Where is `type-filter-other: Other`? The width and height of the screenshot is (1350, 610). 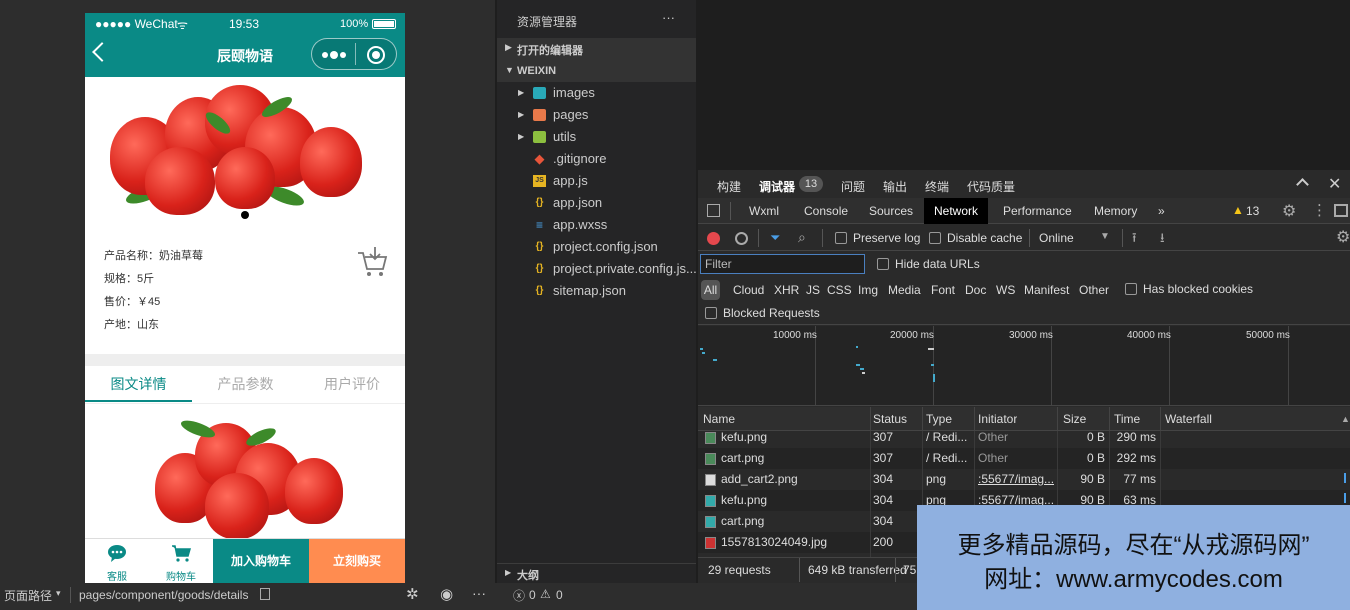 type-filter-other: Other is located at coordinates (1094, 290).